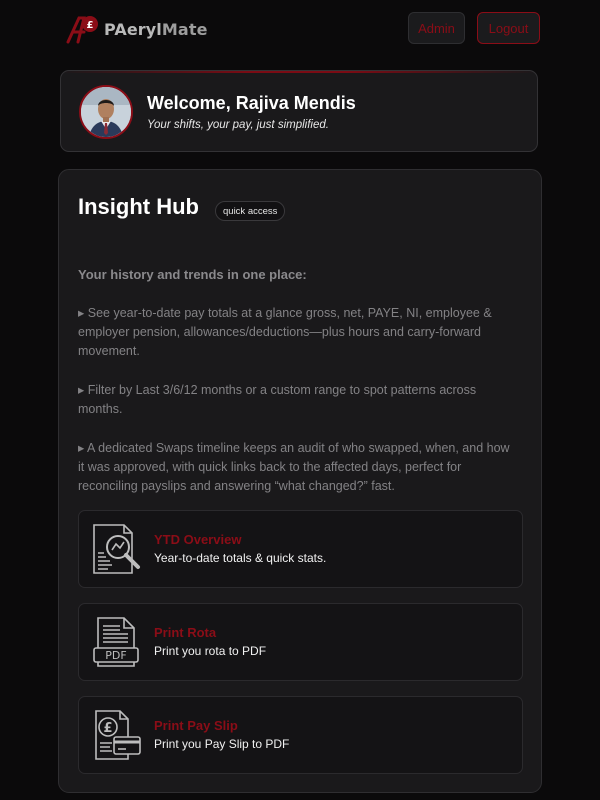 The image size is (600, 800). I want to click on welcome-title: Welcome, Rajiva Mendis, so click(251, 103).